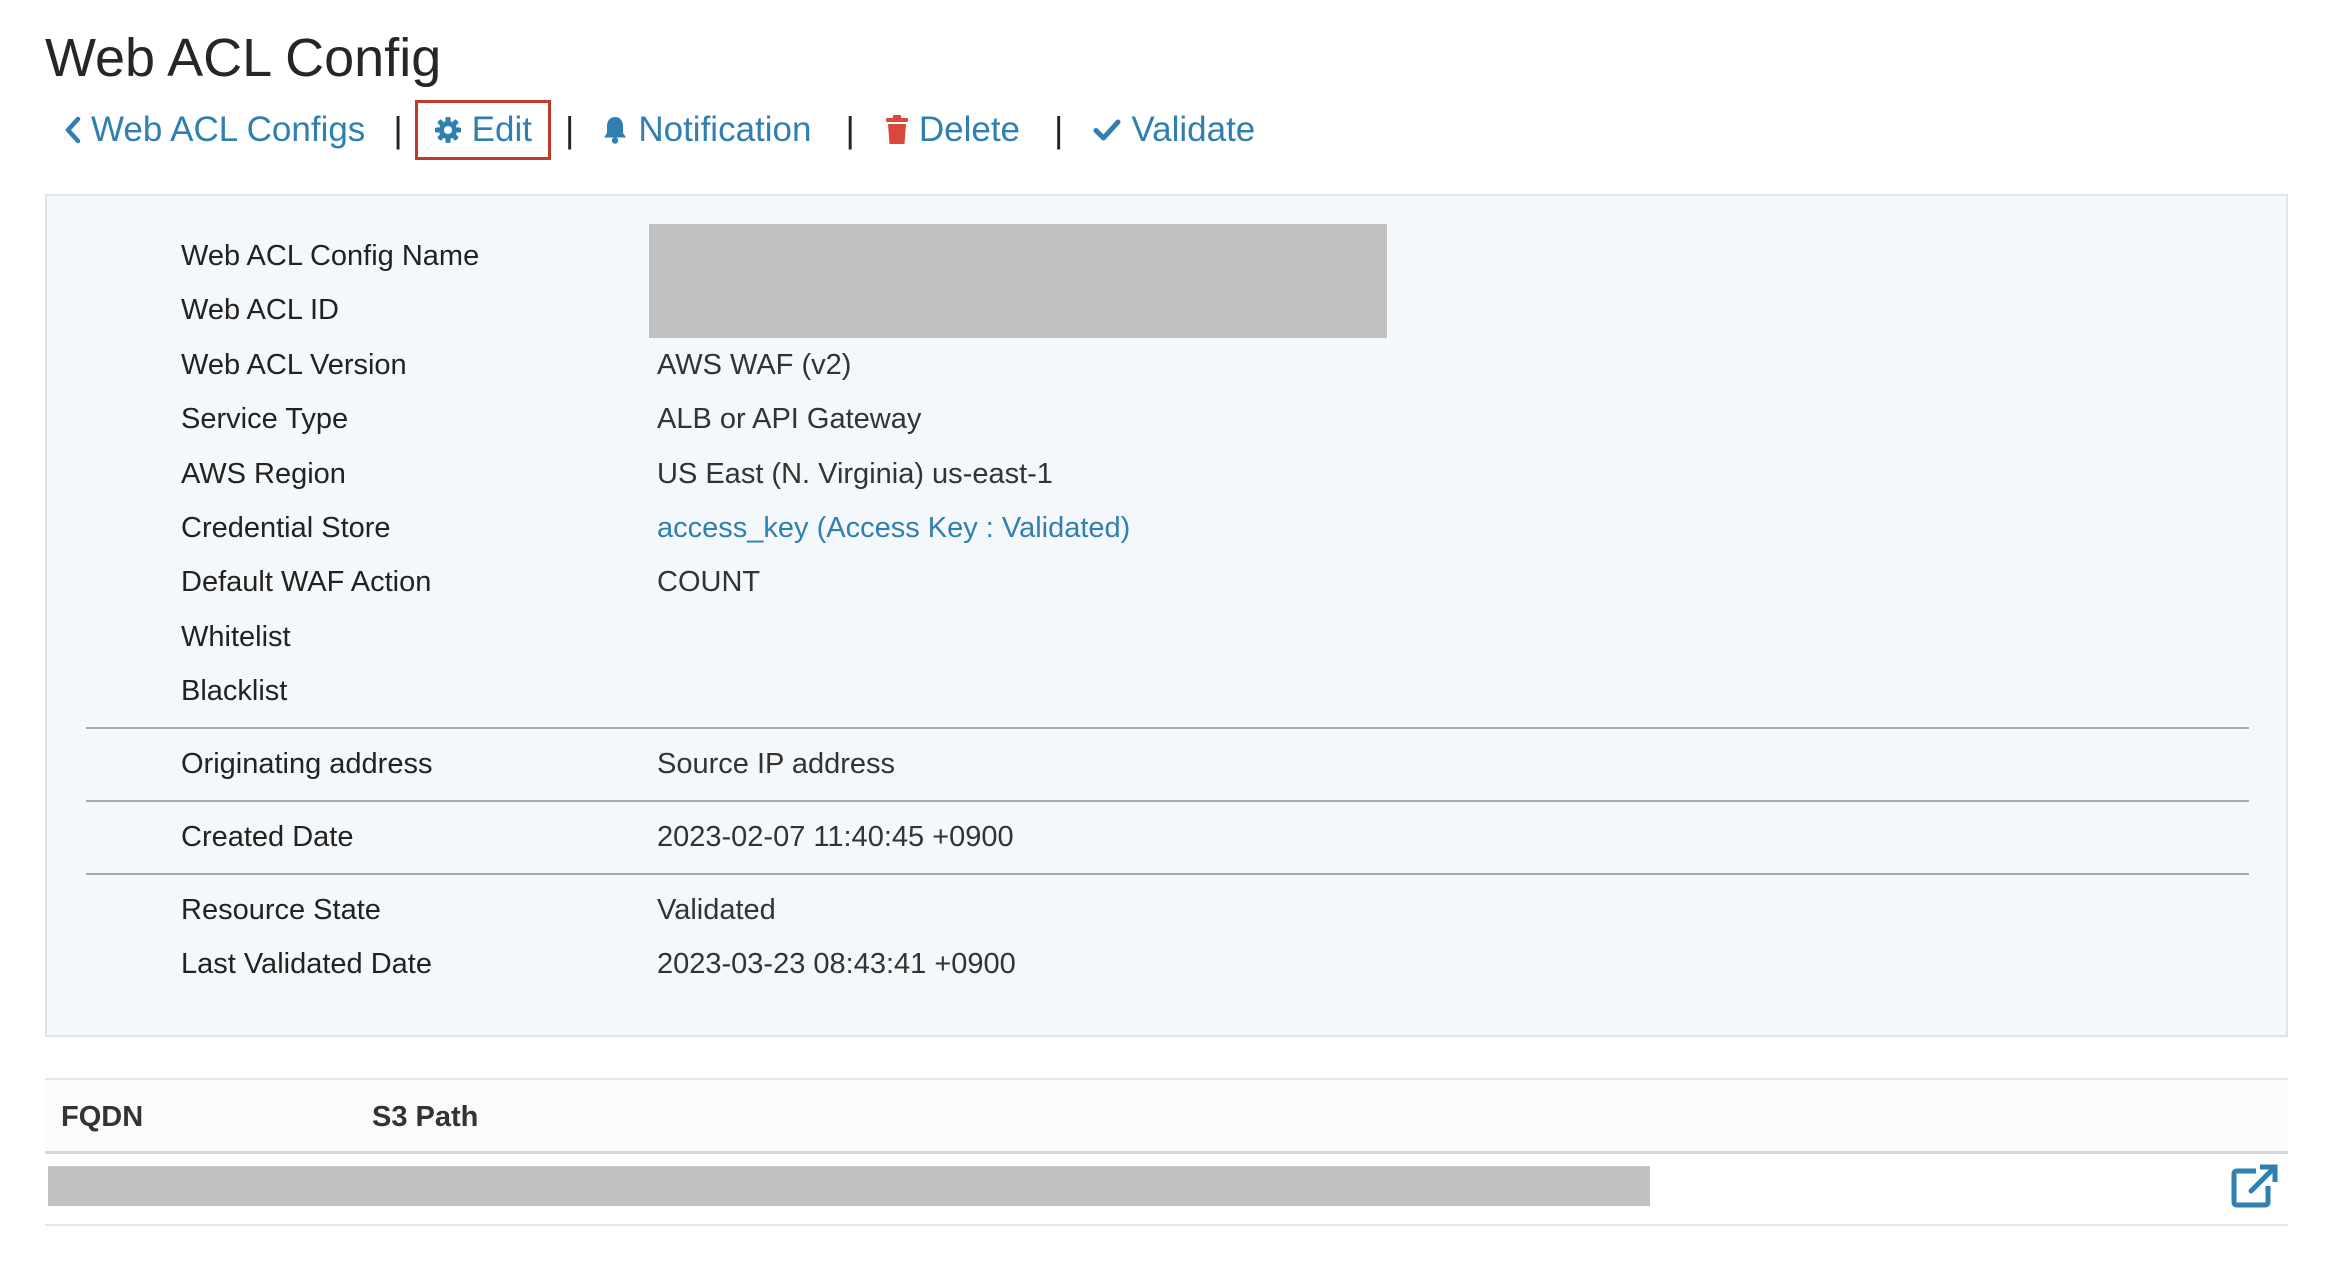 The image size is (2328, 1268). I want to click on detail-value: ALB or API Gateway, so click(789, 419).